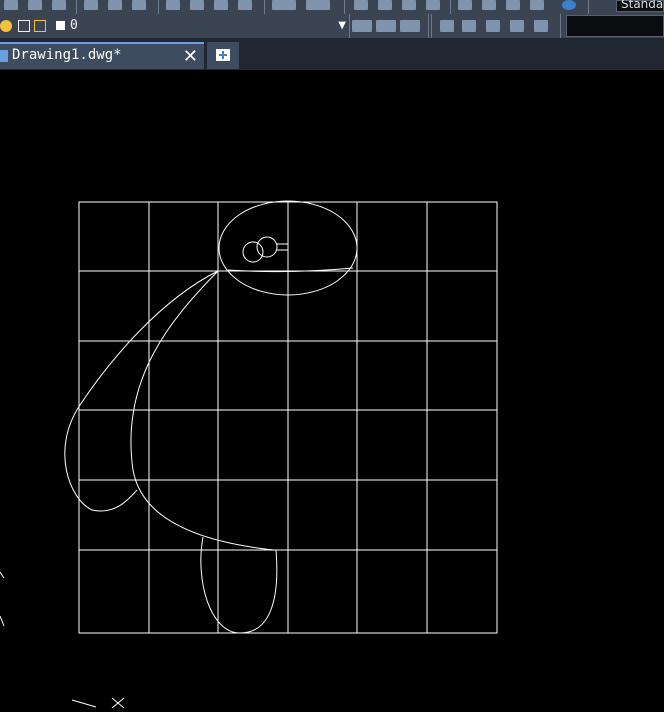  Describe the element at coordinates (385, 5) in the screenshot. I see `zoom-realtime-icon` at that location.